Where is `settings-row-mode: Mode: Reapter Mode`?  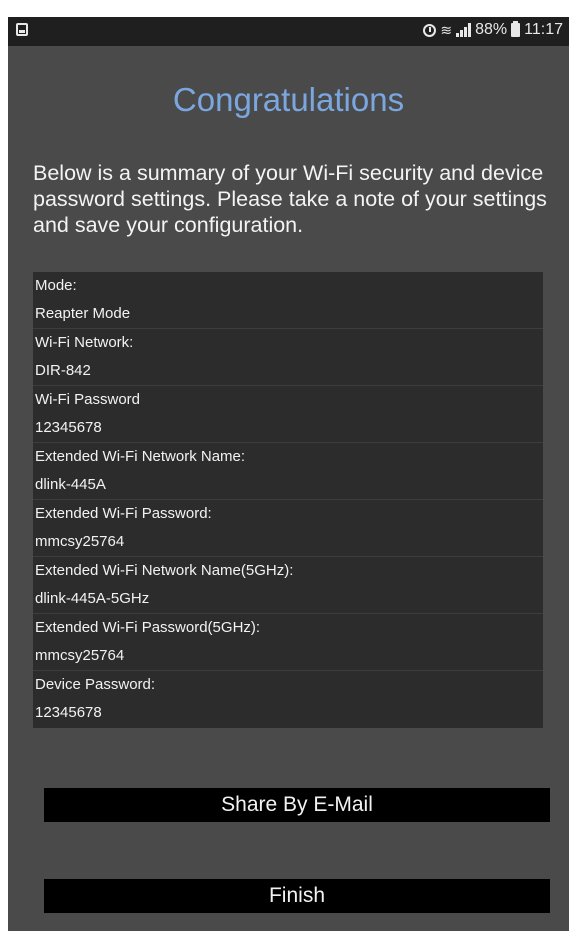 settings-row-mode: Mode: Reapter Mode is located at coordinates (288, 300).